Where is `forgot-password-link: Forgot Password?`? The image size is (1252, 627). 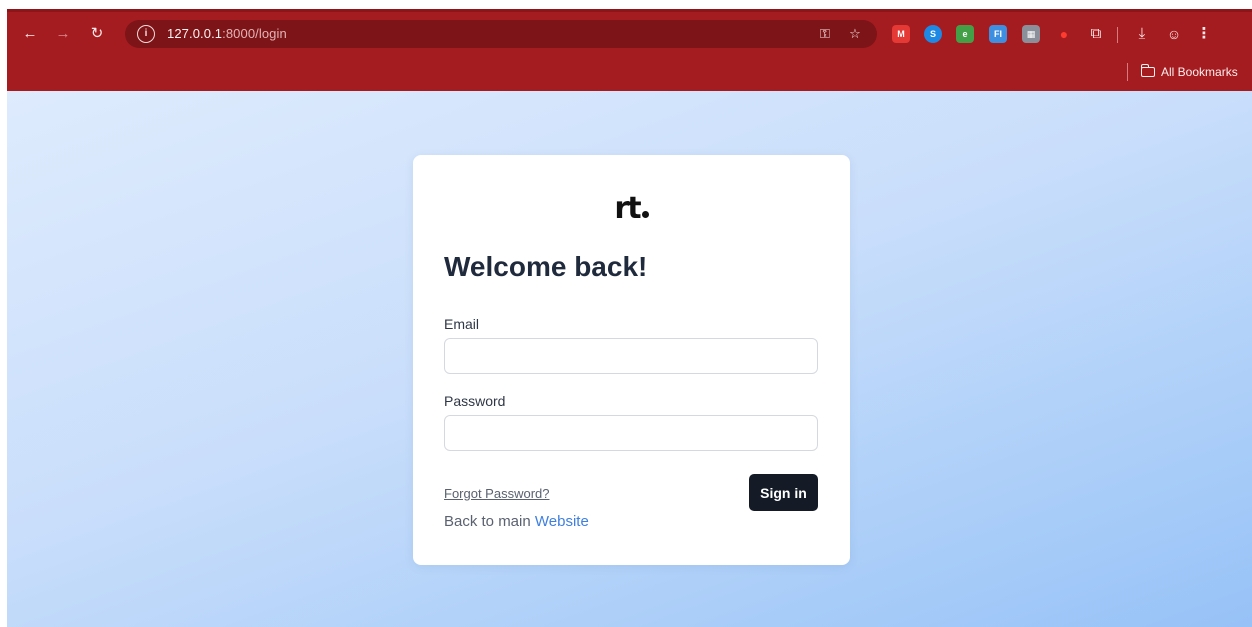 forgot-password-link: Forgot Password? is located at coordinates (497, 493).